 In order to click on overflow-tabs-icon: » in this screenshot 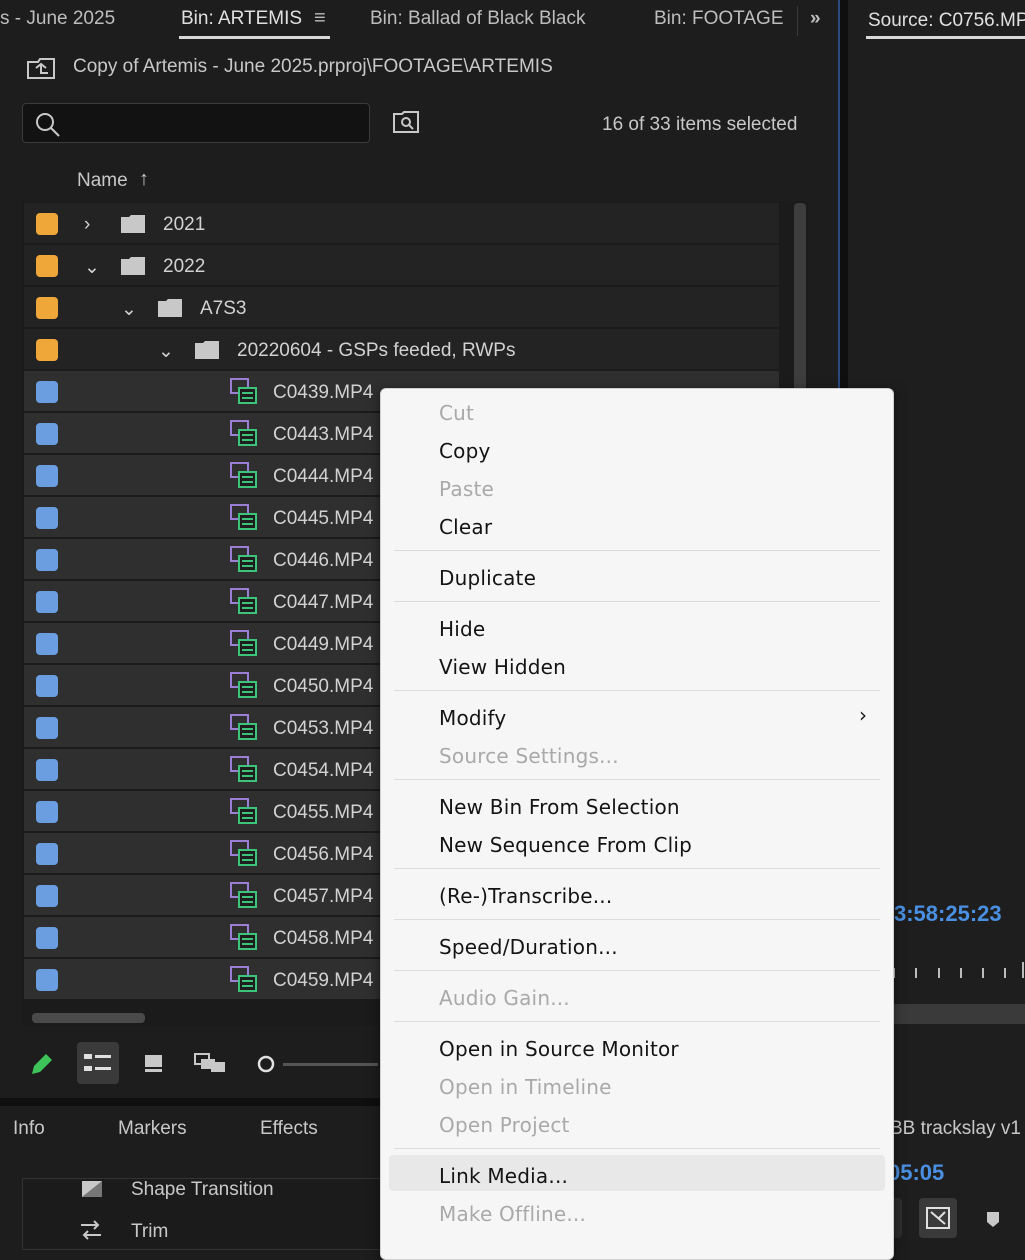, I will do `click(815, 19)`.